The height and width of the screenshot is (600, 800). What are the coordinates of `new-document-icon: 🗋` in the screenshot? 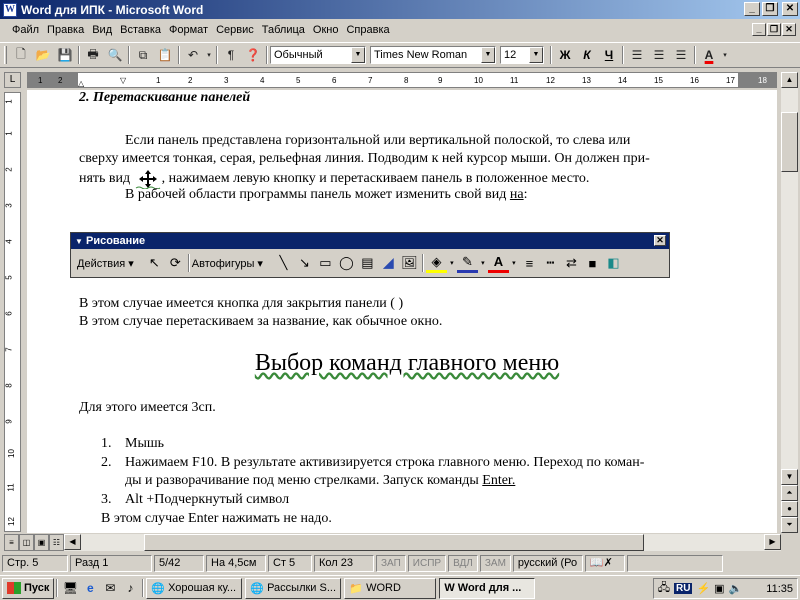 It's located at (21, 55).